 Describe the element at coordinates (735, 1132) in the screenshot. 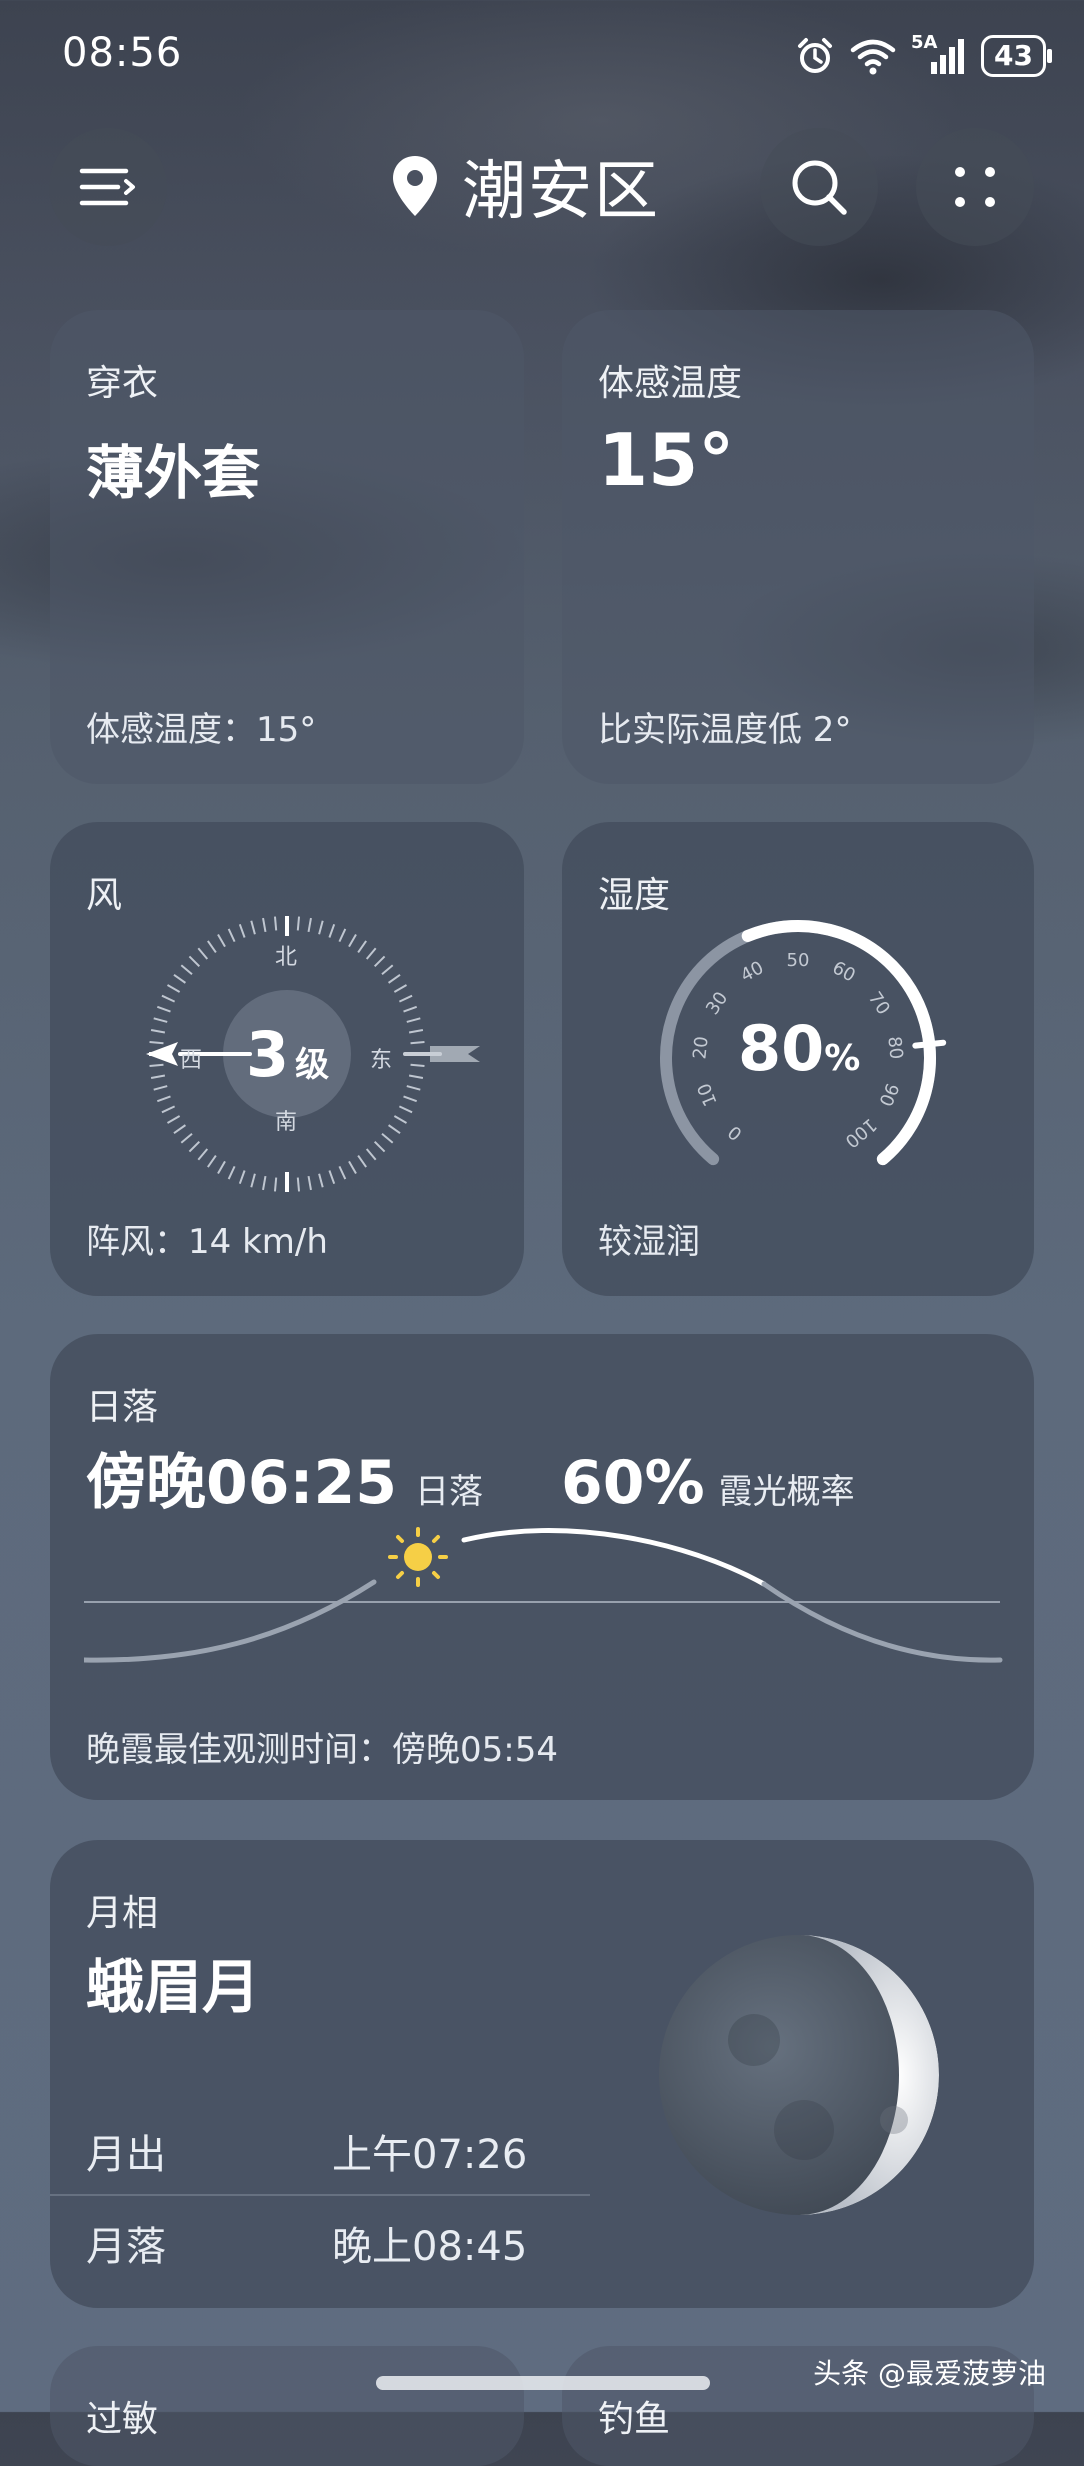

I see `humidity-tick-label: 0` at that location.